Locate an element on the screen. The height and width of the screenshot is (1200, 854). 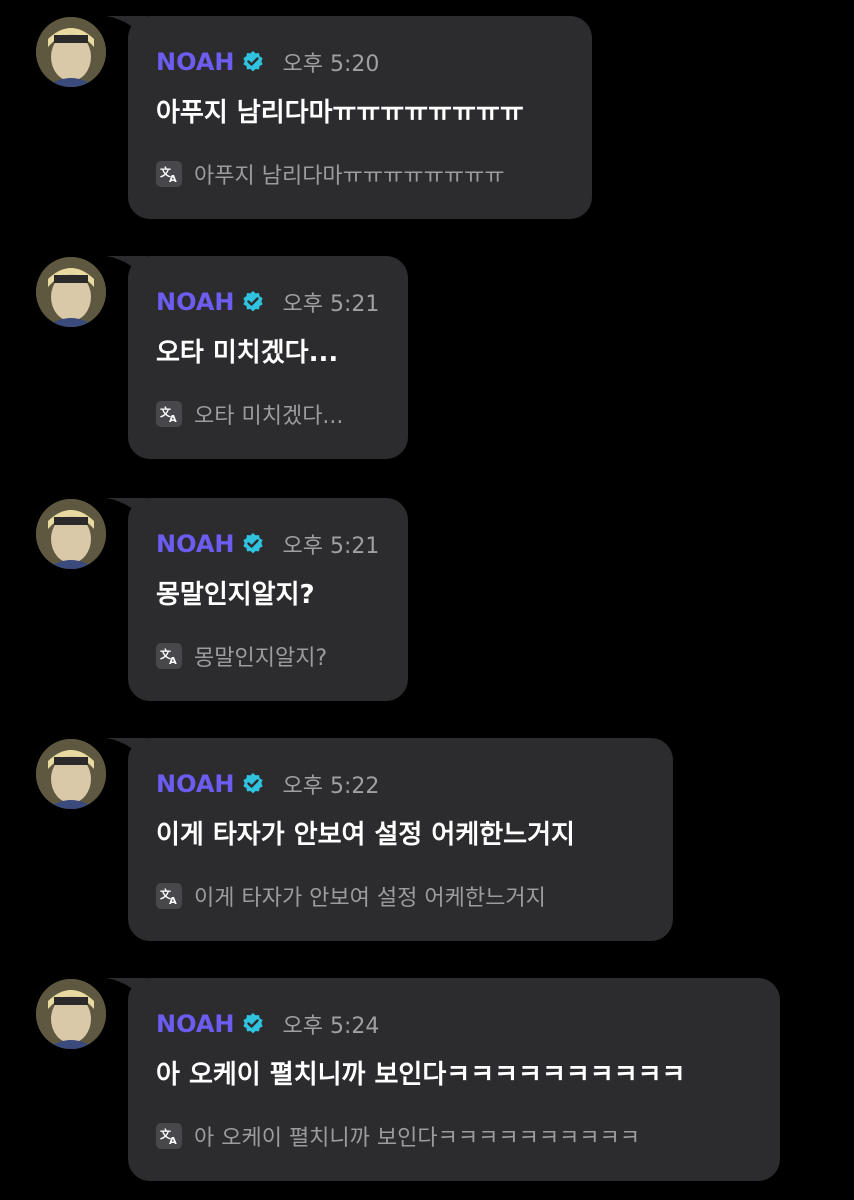
translation-row: 文 A 아 오케이 펼치니까 보인다ㅋㅋㅋㅋㅋㅋㅋㅋㅋㅋ is located at coordinates (398, 1136).